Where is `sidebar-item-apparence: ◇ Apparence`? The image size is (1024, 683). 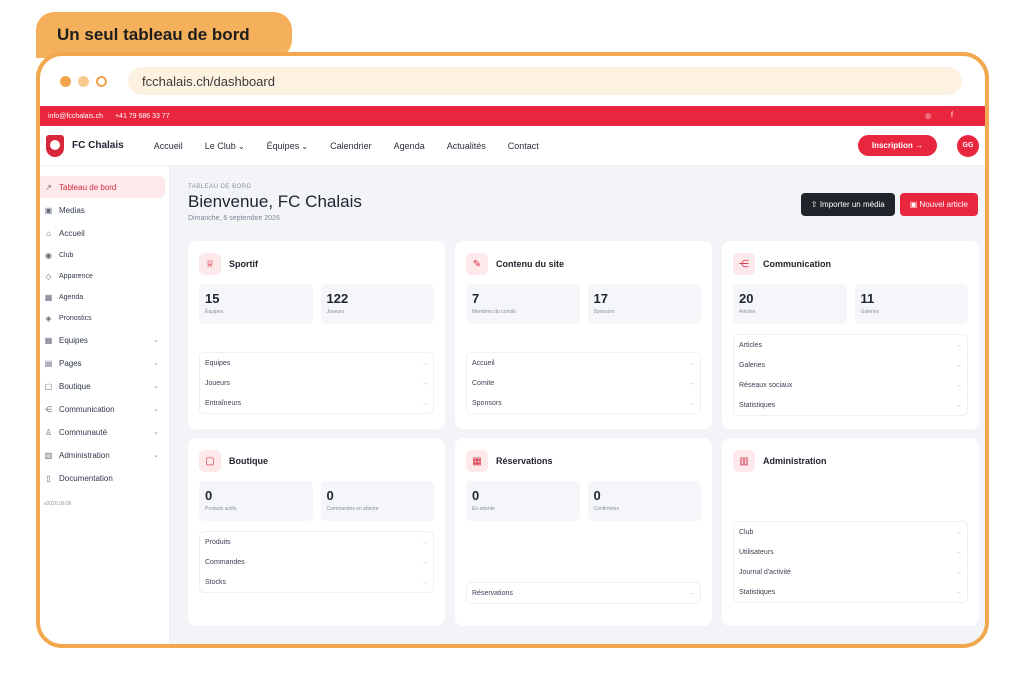 sidebar-item-apparence: ◇ Apparence is located at coordinates (102, 276).